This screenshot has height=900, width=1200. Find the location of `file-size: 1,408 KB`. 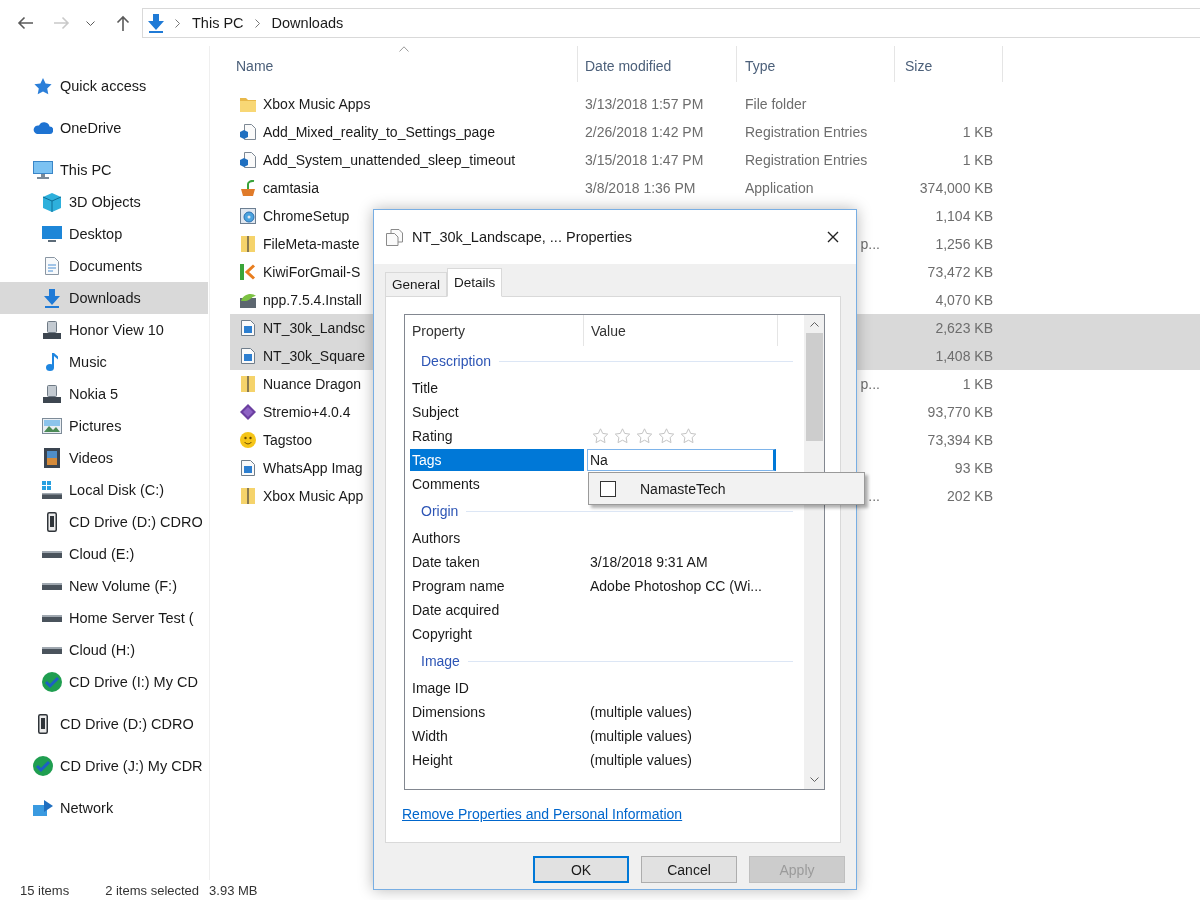

file-size: 1,408 KB is located at coordinates (964, 356).